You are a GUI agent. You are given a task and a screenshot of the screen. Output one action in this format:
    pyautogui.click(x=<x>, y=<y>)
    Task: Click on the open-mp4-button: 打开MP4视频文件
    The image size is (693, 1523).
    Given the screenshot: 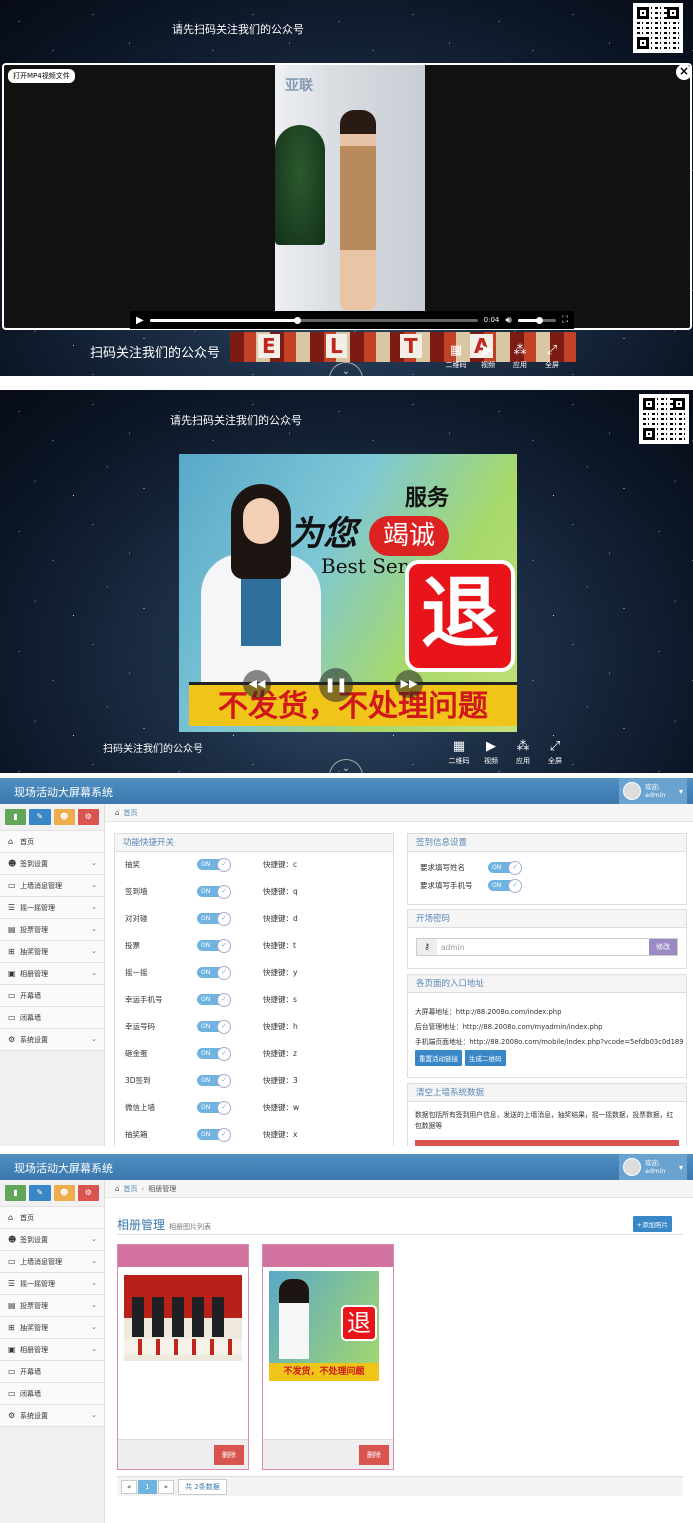 What is the action you would take?
    pyautogui.click(x=41, y=76)
    